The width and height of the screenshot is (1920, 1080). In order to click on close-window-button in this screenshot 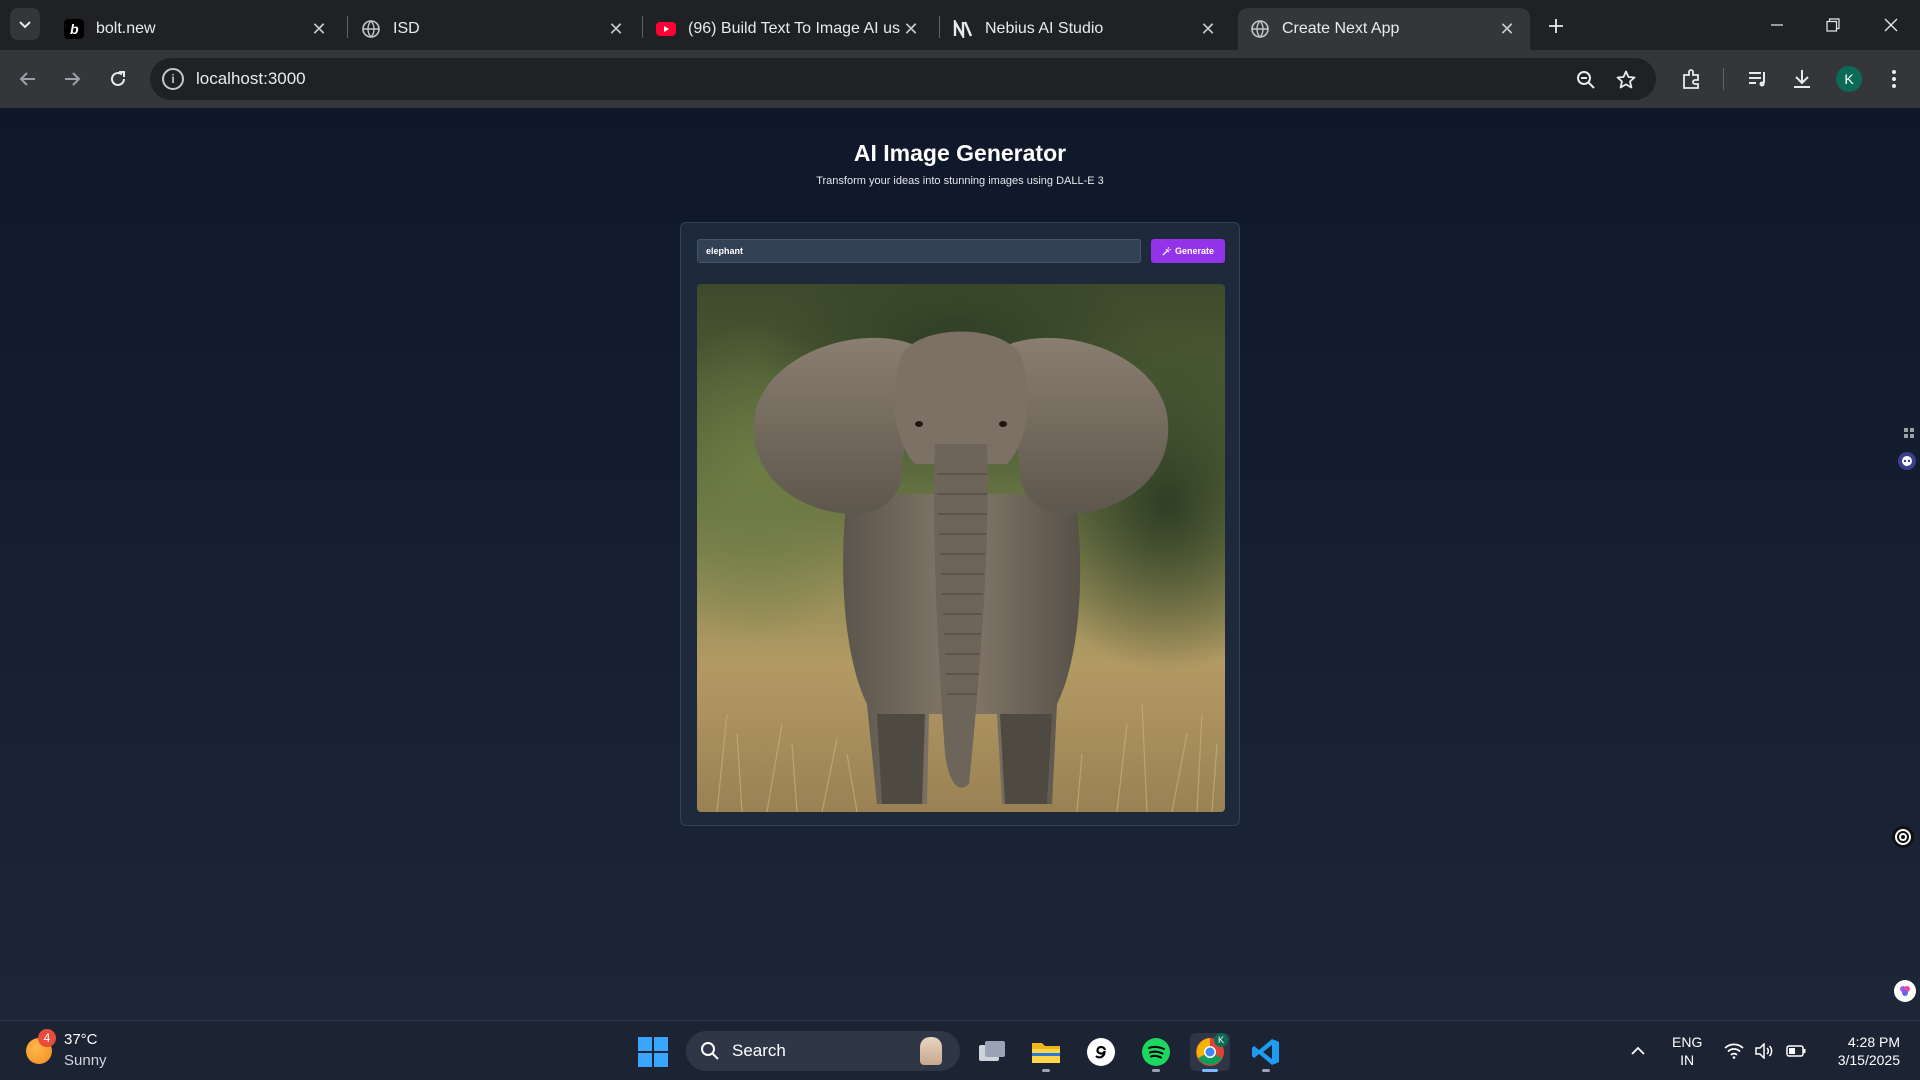, I will do `click(1891, 25)`.